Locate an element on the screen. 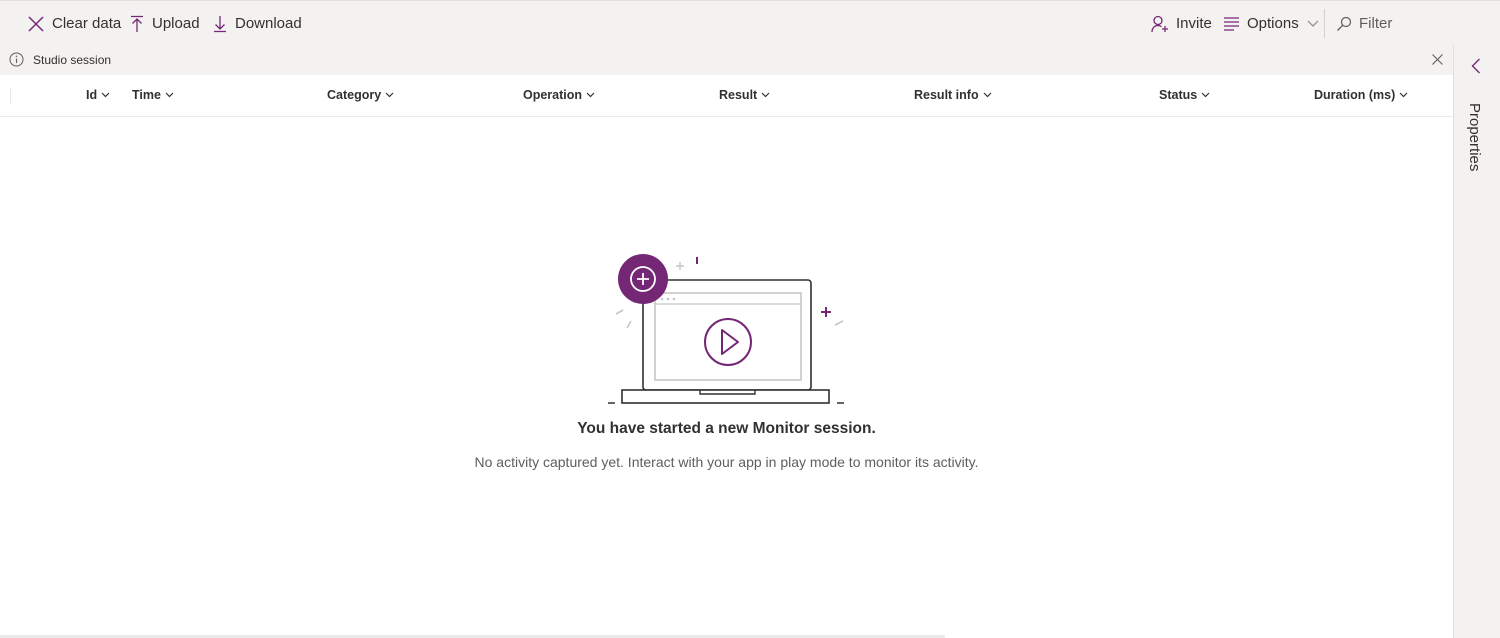  chevron-left-icon is located at coordinates (1476, 68).